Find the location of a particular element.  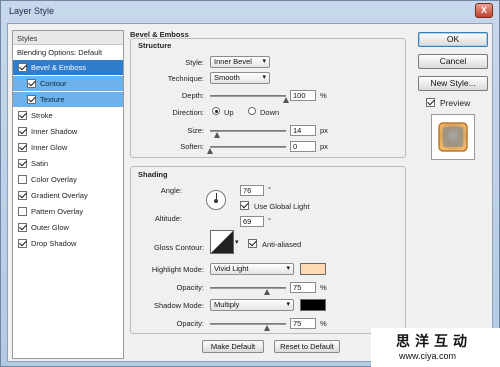

style-item-label: Stroke is located at coordinates (42, 115).